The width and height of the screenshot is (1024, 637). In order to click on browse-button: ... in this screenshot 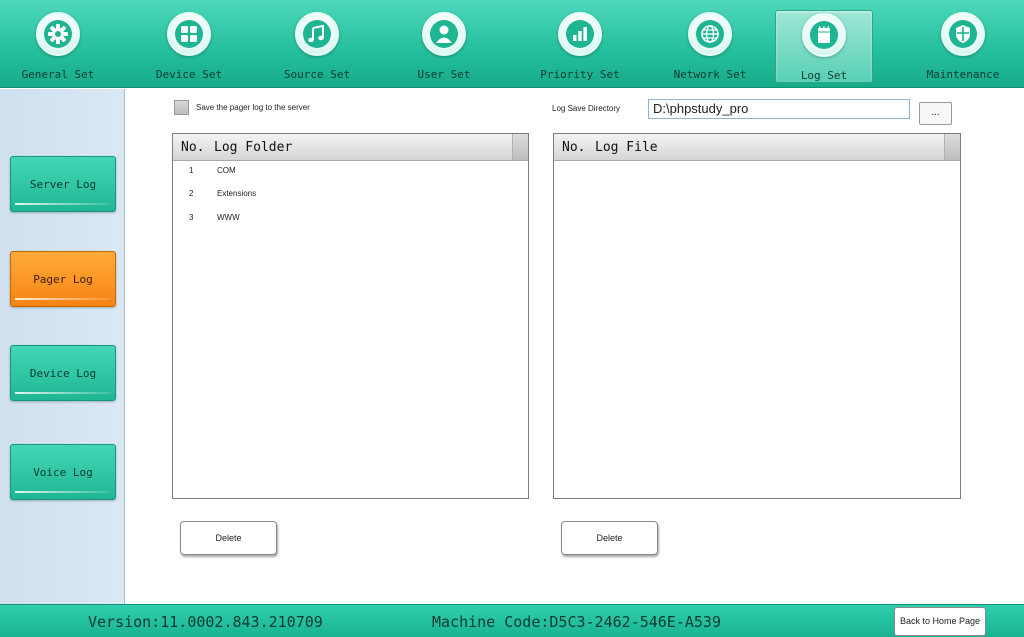, I will do `click(935, 113)`.